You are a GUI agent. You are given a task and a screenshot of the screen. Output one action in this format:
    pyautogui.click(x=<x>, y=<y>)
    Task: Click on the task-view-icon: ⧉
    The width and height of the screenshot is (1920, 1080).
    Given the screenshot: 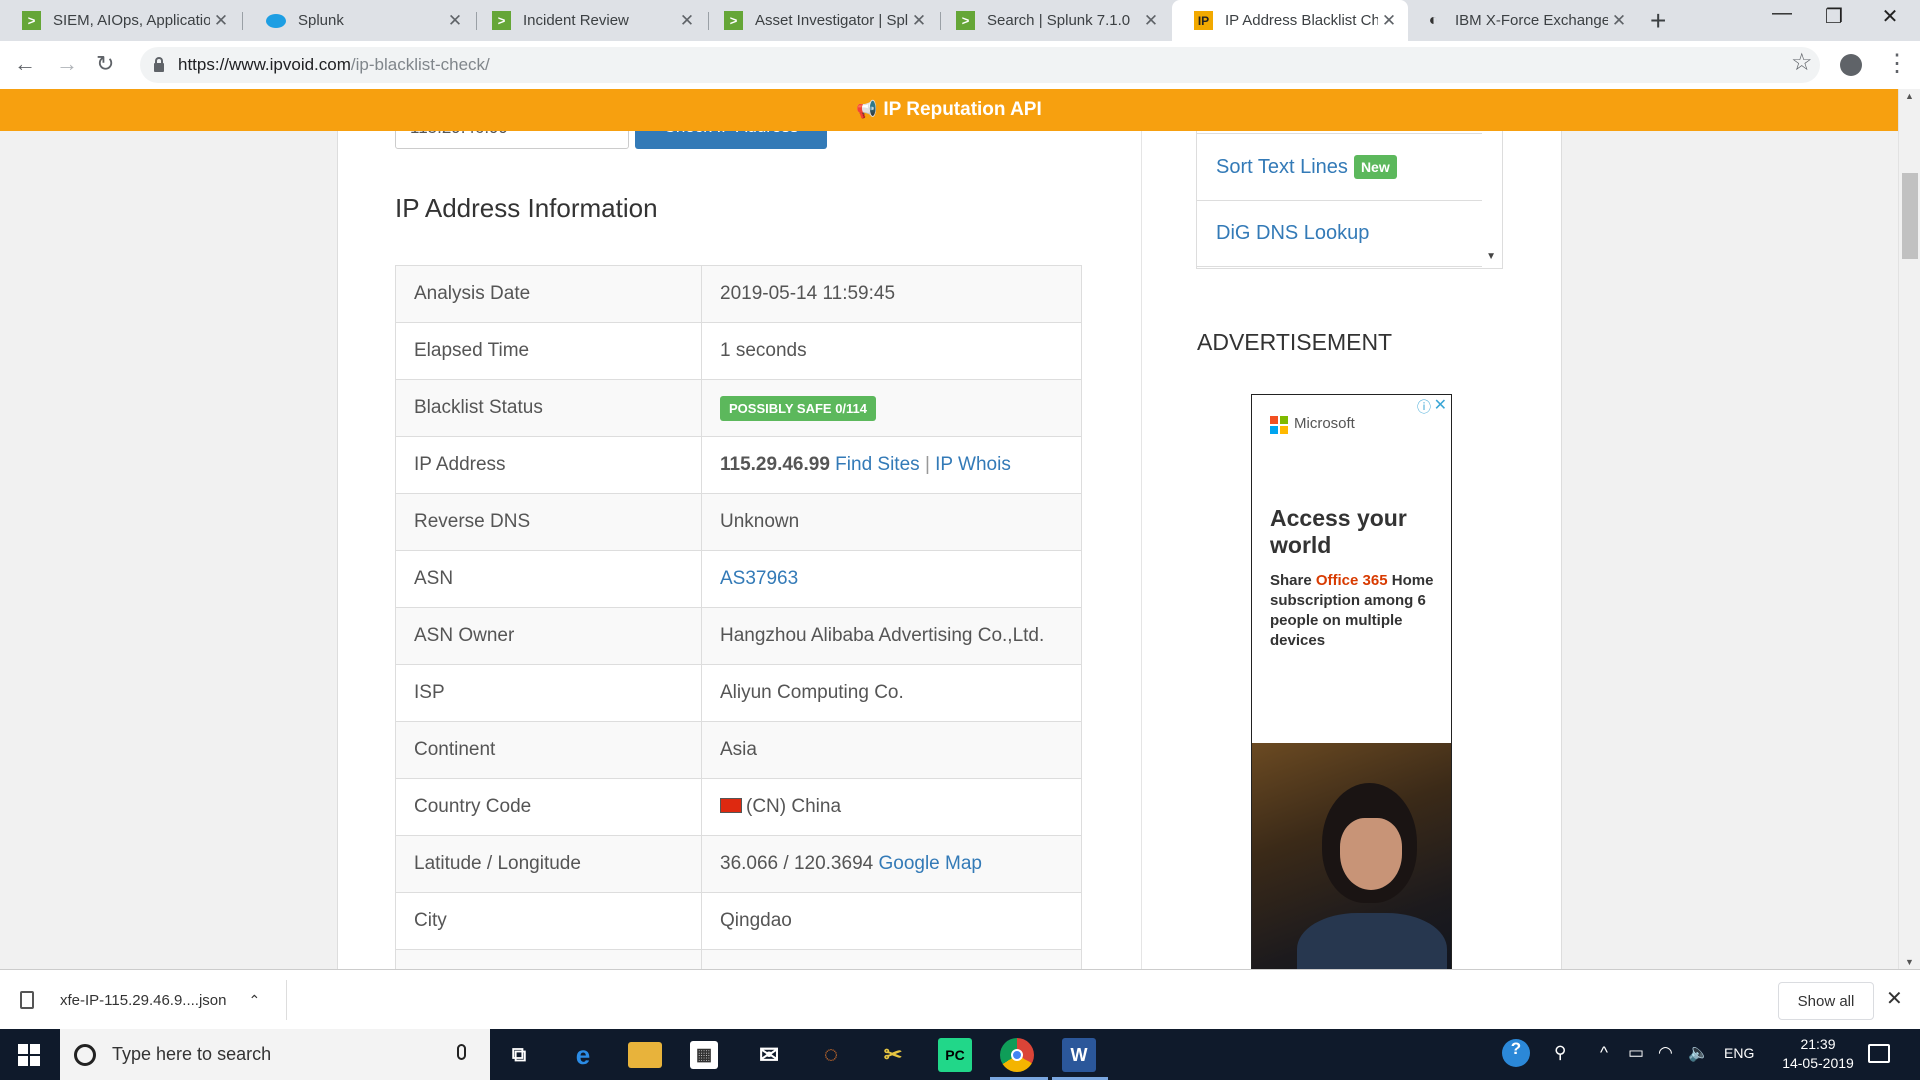 What is the action you would take?
    pyautogui.click(x=519, y=1055)
    